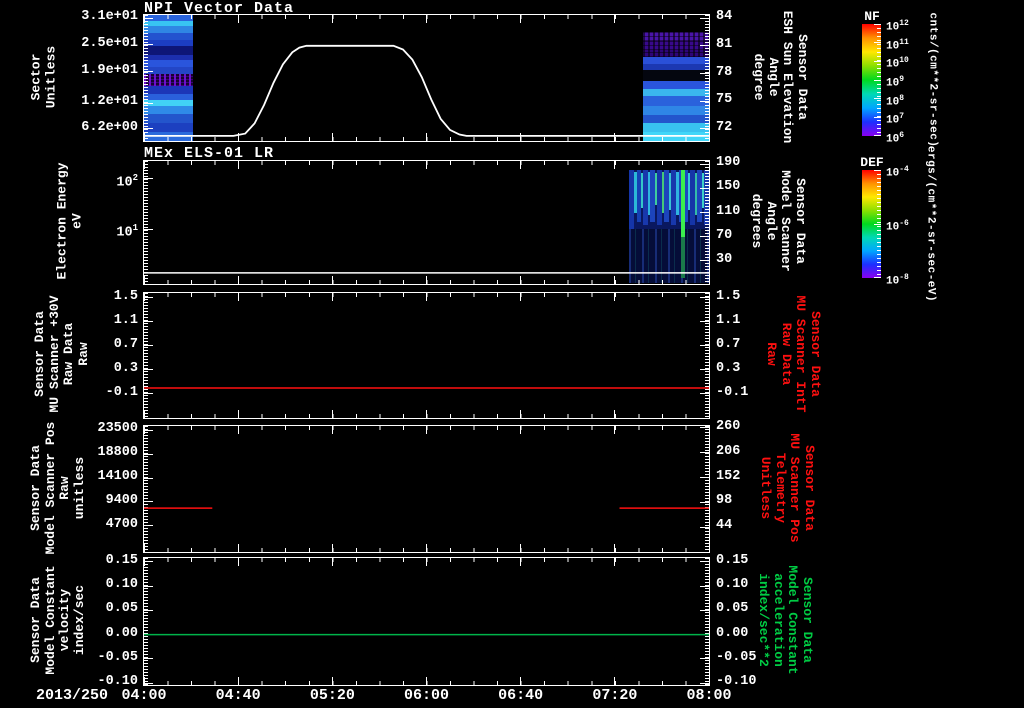  What do you see at coordinates (724, 526) in the screenshot?
I see `p4-ytick-label: 44` at bounding box center [724, 526].